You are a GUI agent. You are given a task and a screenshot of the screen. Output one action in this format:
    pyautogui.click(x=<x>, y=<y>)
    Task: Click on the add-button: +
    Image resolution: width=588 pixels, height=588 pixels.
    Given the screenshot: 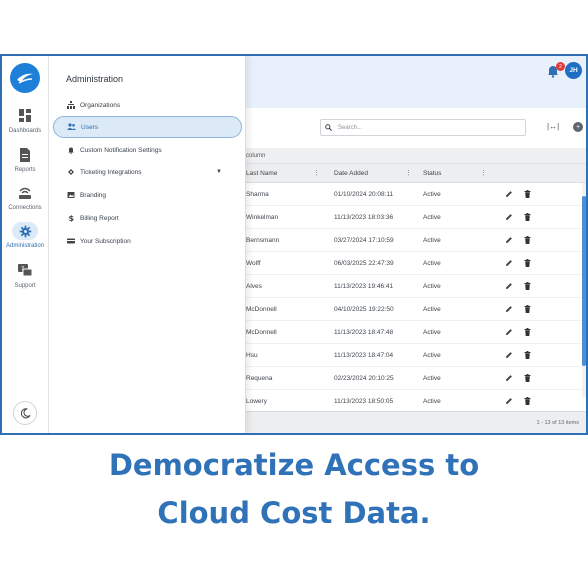 What is the action you would take?
    pyautogui.click(x=578, y=127)
    